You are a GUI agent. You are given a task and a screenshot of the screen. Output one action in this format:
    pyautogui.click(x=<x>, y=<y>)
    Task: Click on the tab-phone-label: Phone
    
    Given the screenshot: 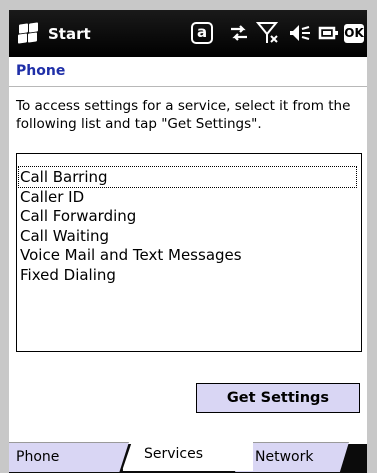 What is the action you would take?
    pyautogui.click(x=38, y=457)
    